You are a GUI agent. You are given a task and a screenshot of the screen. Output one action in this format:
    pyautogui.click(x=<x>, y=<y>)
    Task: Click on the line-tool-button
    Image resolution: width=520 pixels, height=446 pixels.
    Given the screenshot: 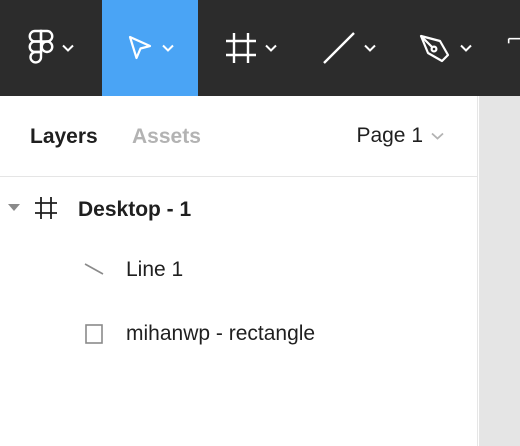 What is the action you would take?
    pyautogui.click(x=349, y=48)
    